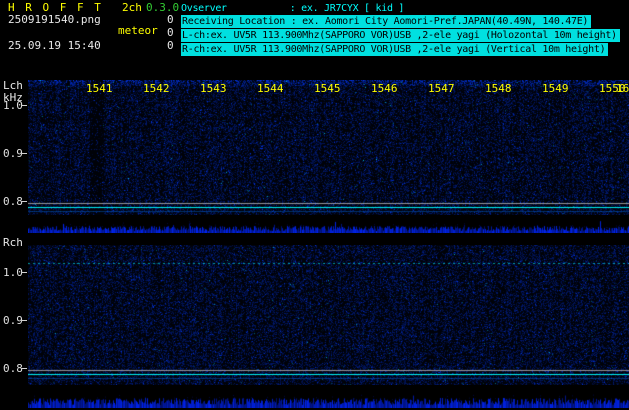  Describe the element at coordinates (555, 88) in the screenshot. I see `time-label: 1549` at that location.